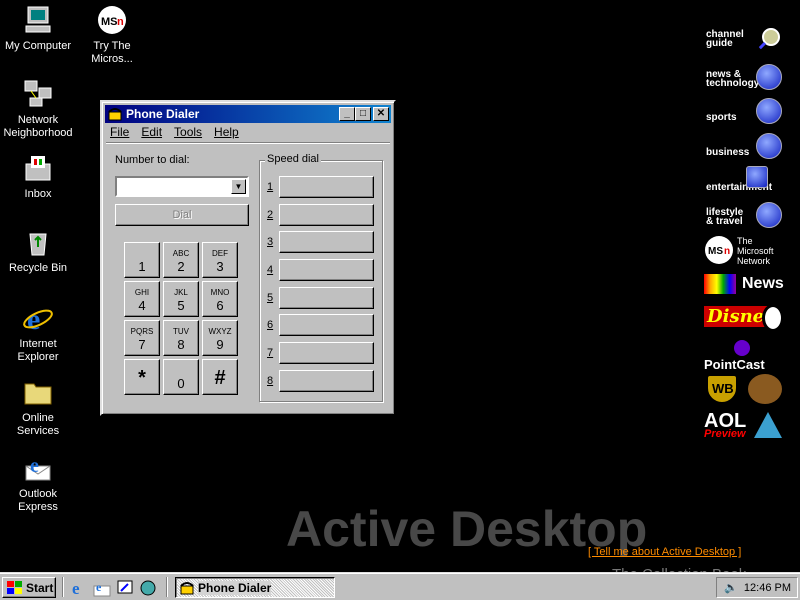 The height and width of the screenshot is (600, 800). Describe the element at coordinates (725, 217) in the screenshot. I see `channel-lifestyle-label: lifestyle & travel` at that location.